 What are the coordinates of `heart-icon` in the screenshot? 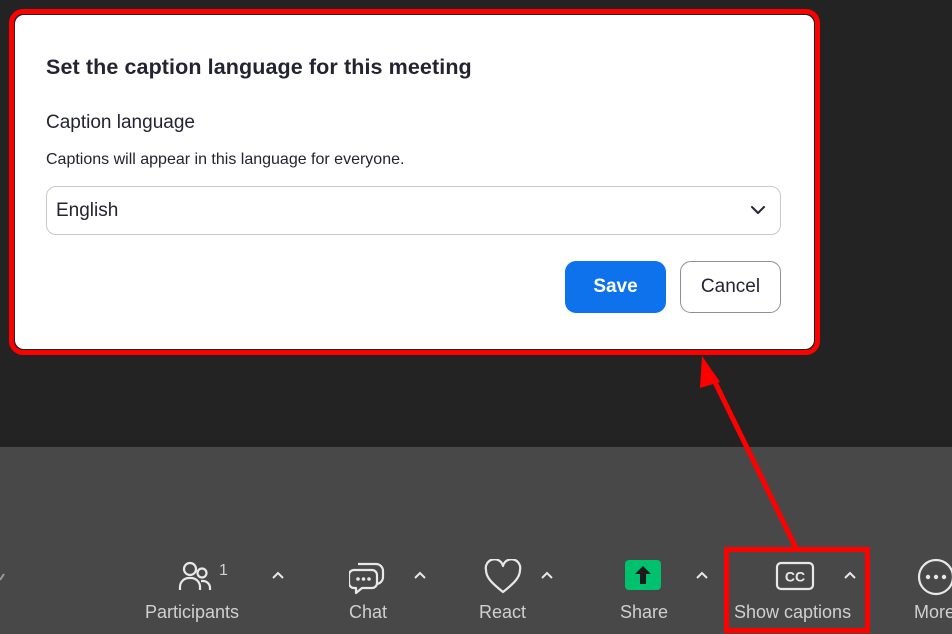 It's located at (503, 576).